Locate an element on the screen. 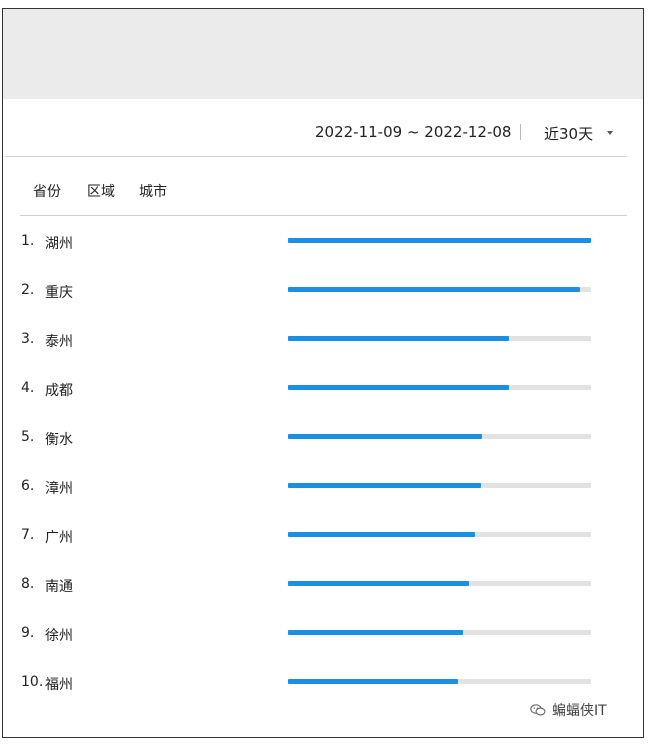 Image resolution: width=650 pixels, height=746 pixels. rank-number: 7. is located at coordinates (28, 535).